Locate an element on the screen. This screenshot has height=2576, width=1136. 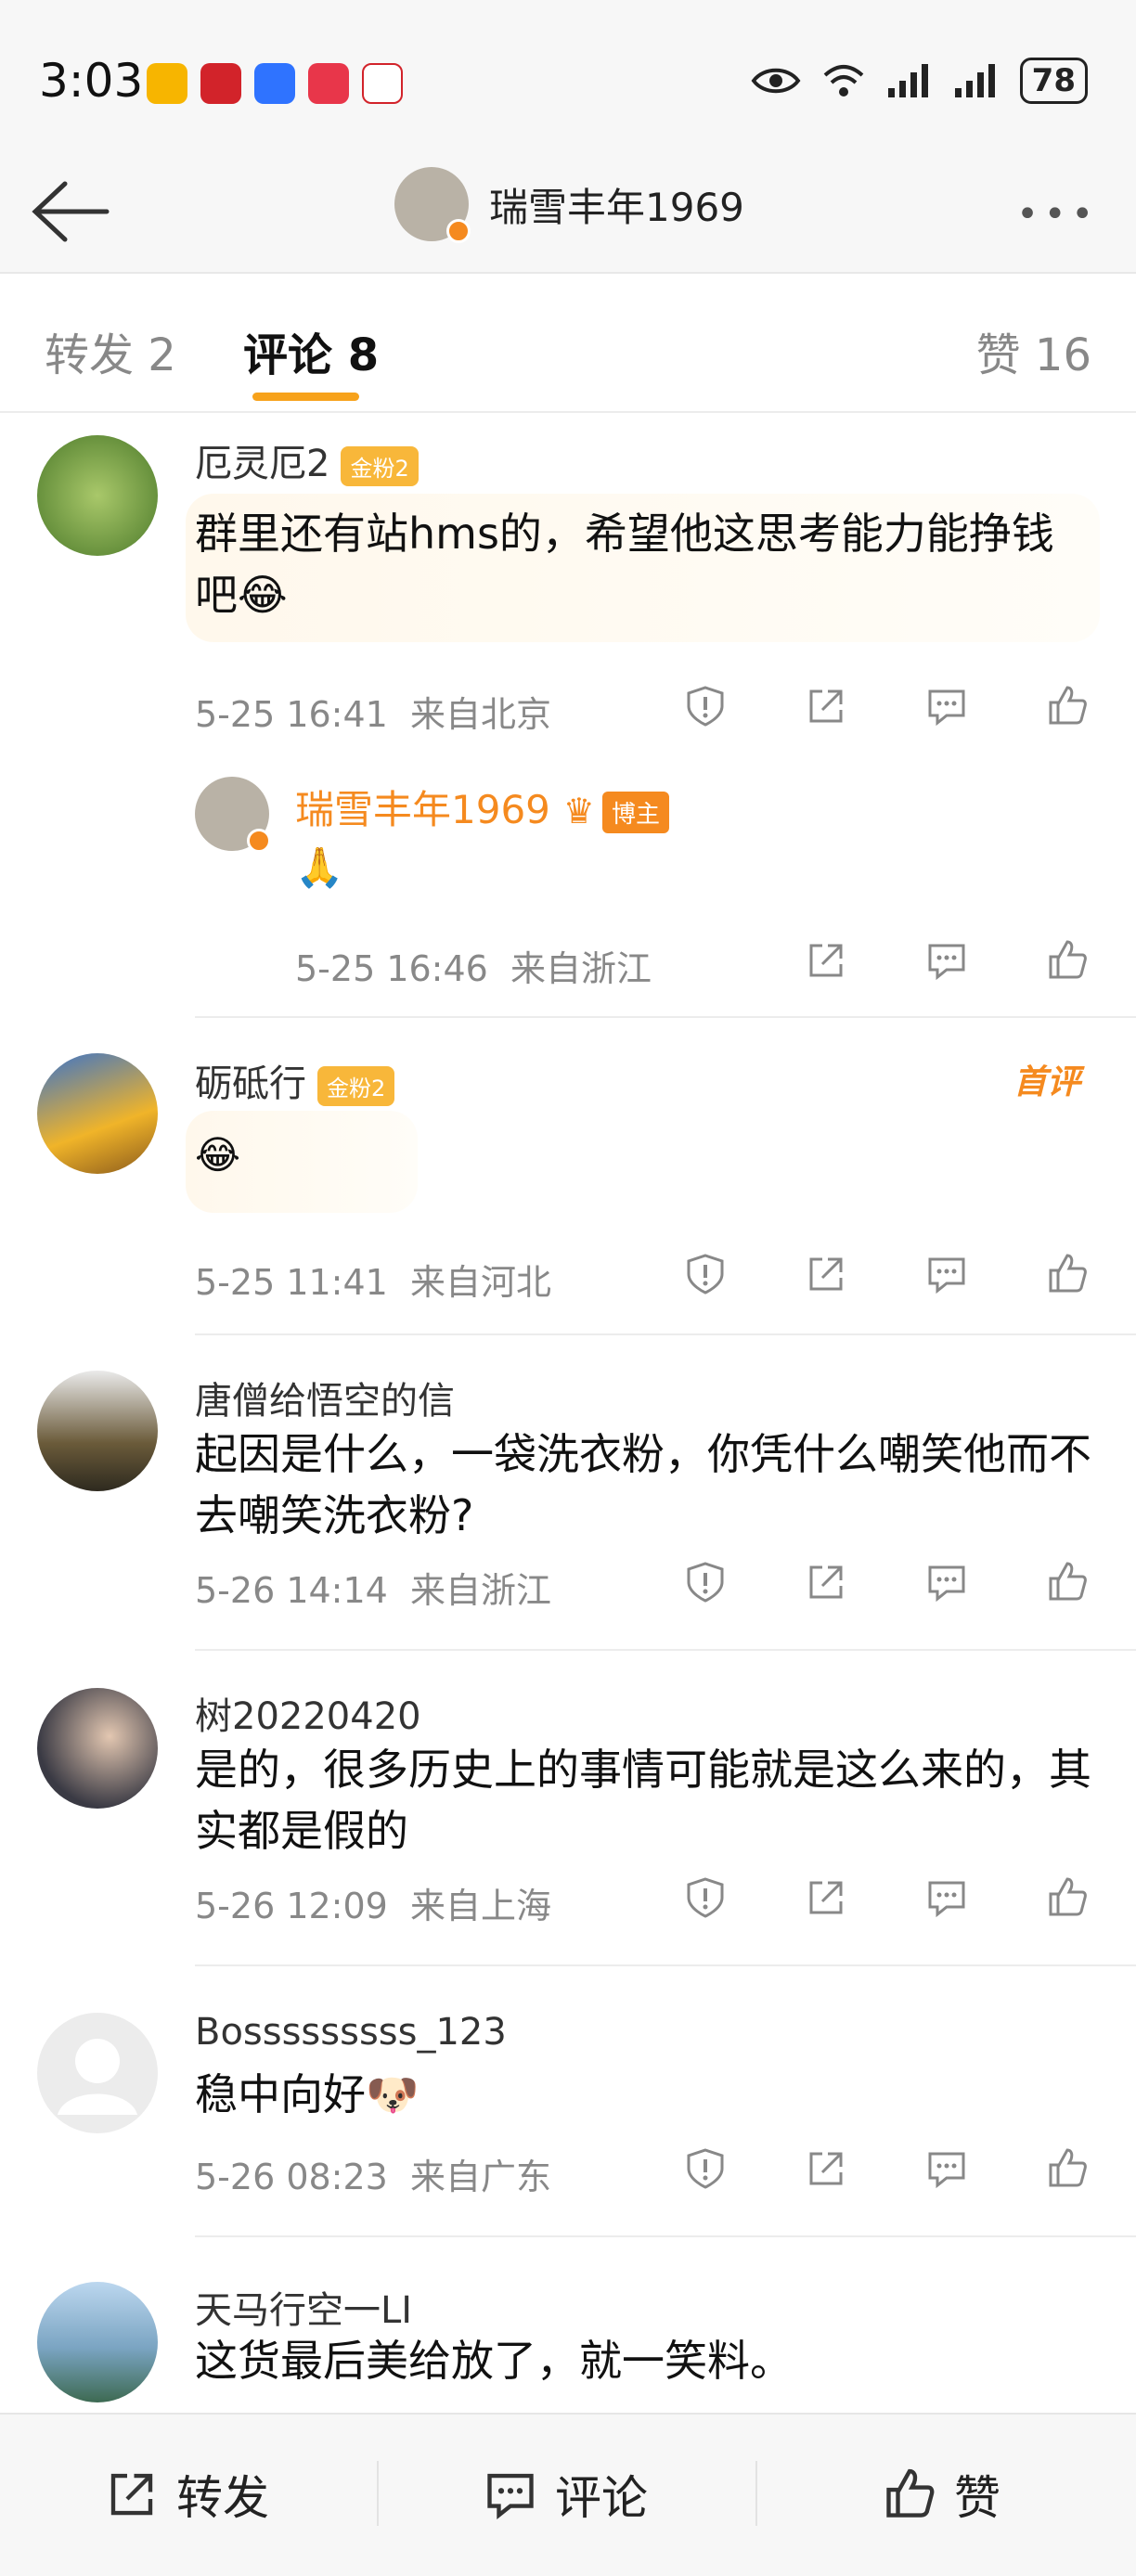
reply-time: 5-25 16:46 is located at coordinates (391, 969).